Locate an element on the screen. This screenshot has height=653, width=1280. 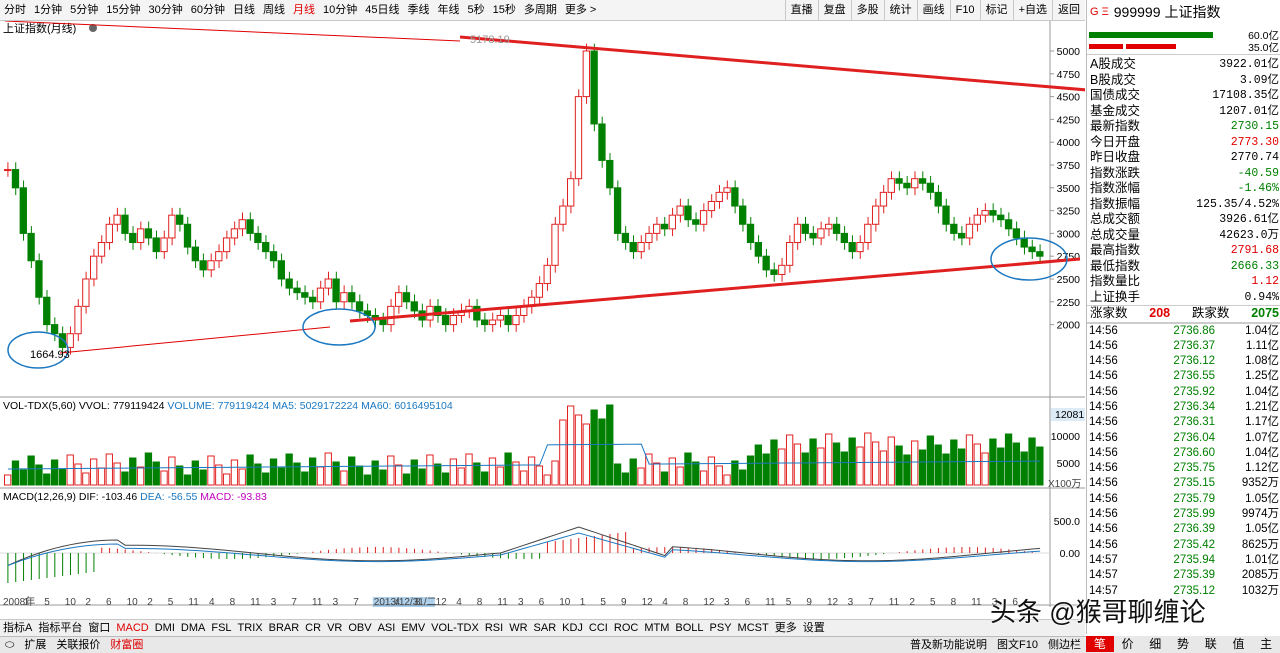
toolbar-button-7: +自选 is located at coordinates (1032, 10).